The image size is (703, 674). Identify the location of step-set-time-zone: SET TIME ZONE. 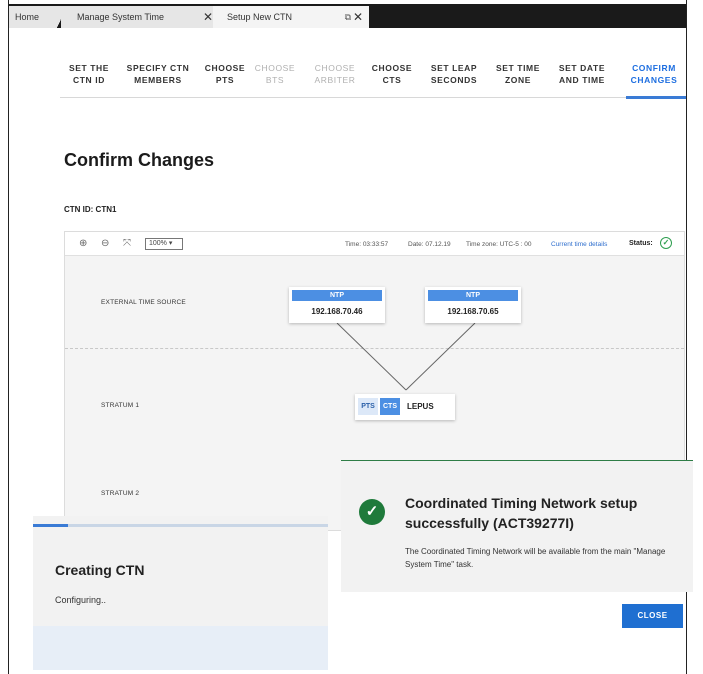
(518, 74).